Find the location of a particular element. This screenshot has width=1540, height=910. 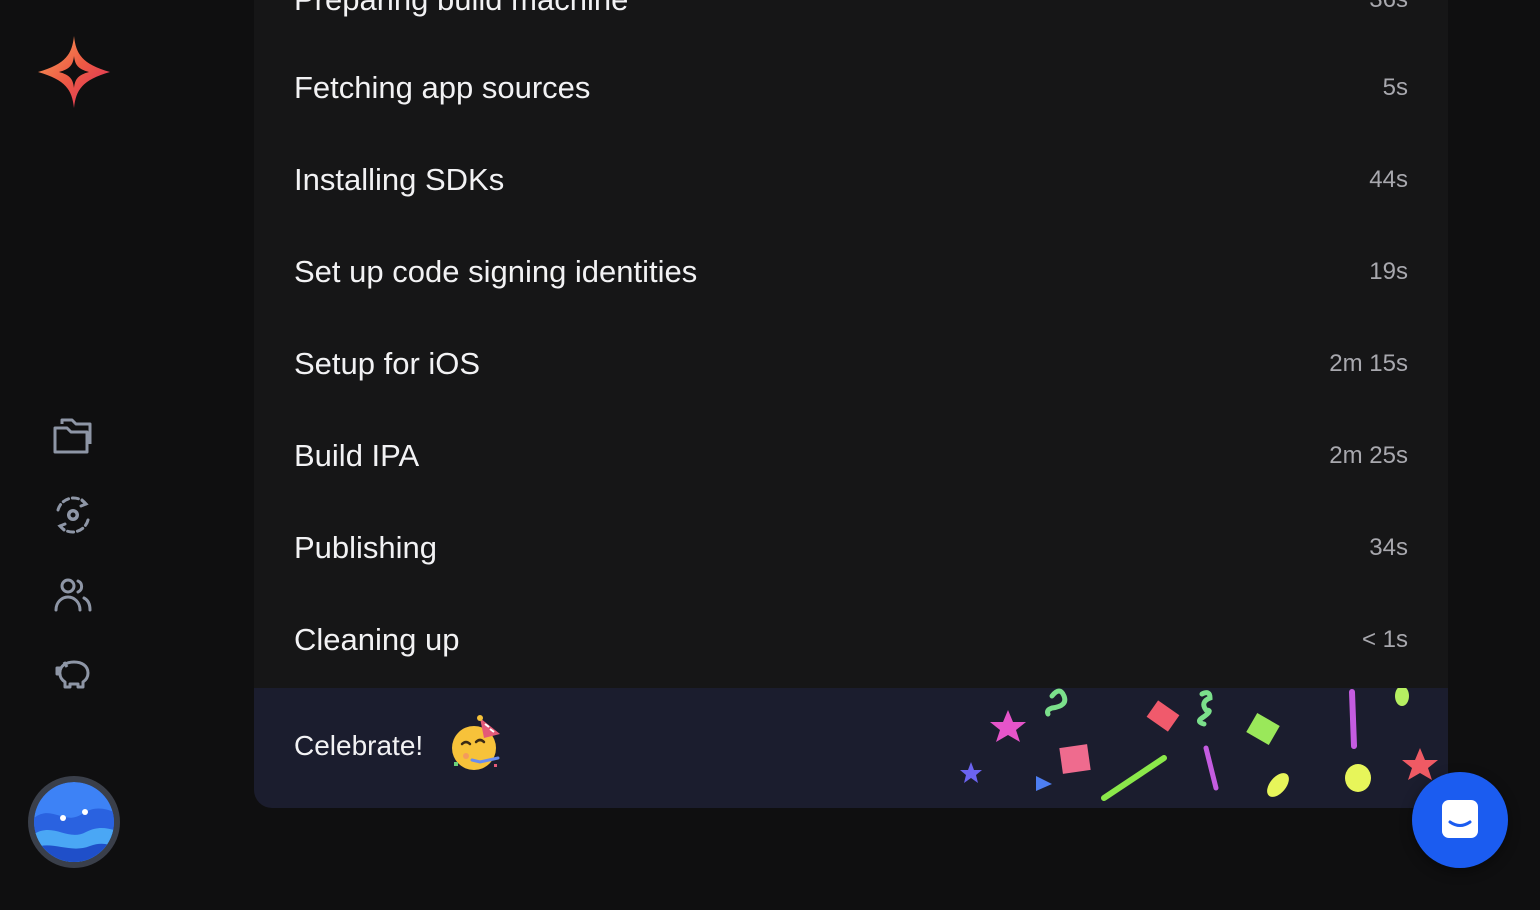

step-label: Cleaning up is located at coordinates (377, 639).